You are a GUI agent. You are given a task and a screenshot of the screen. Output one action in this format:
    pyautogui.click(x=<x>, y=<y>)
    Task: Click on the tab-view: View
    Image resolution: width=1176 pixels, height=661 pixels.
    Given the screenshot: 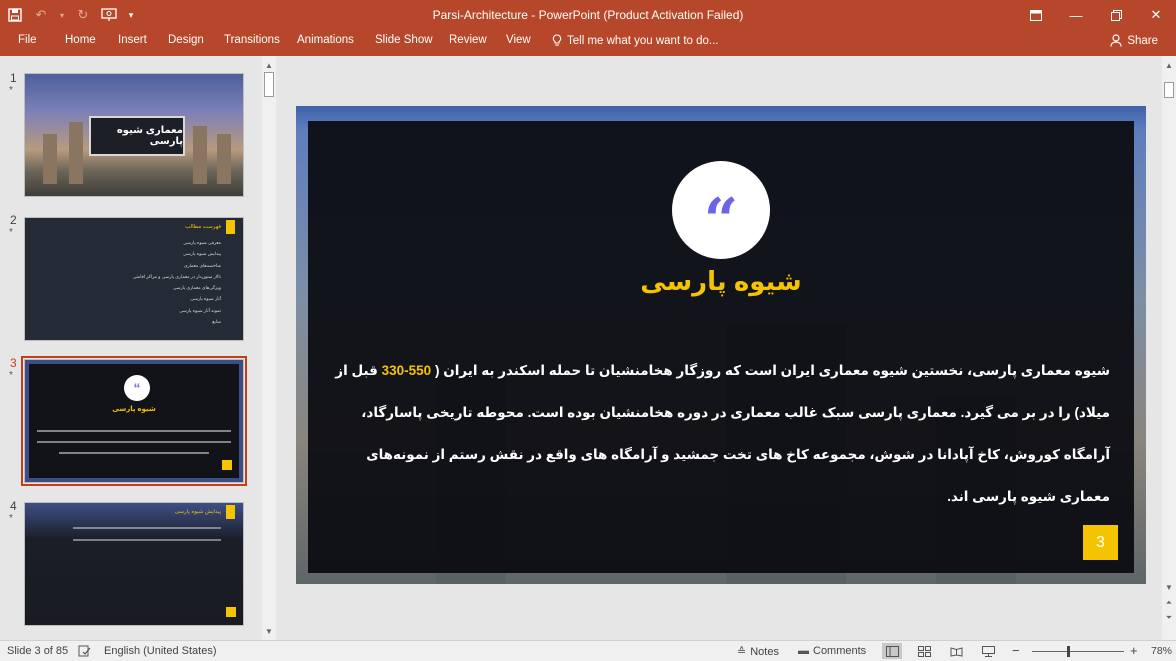 What is the action you would take?
    pyautogui.click(x=518, y=40)
    